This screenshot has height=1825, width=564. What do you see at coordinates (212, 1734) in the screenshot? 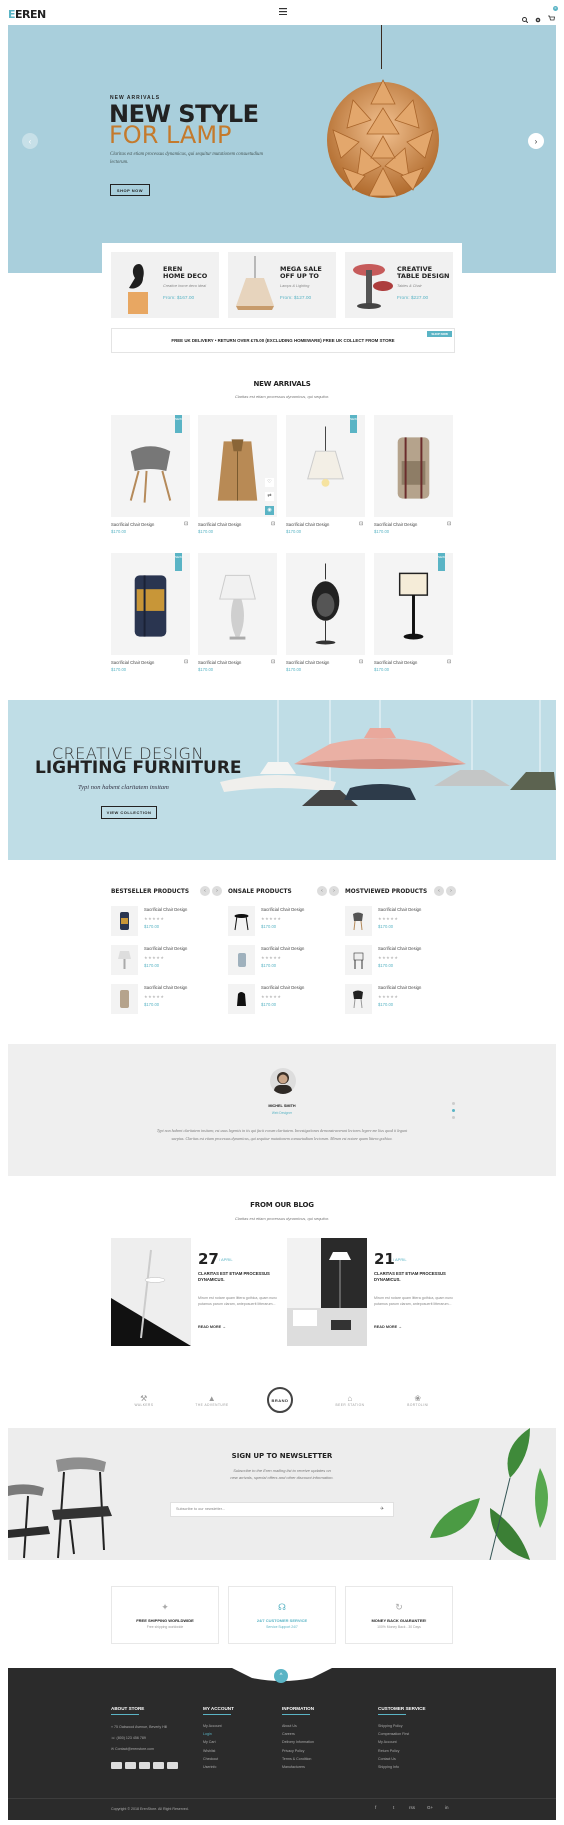
I see `footer-link: Login` at bounding box center [212, 1734].